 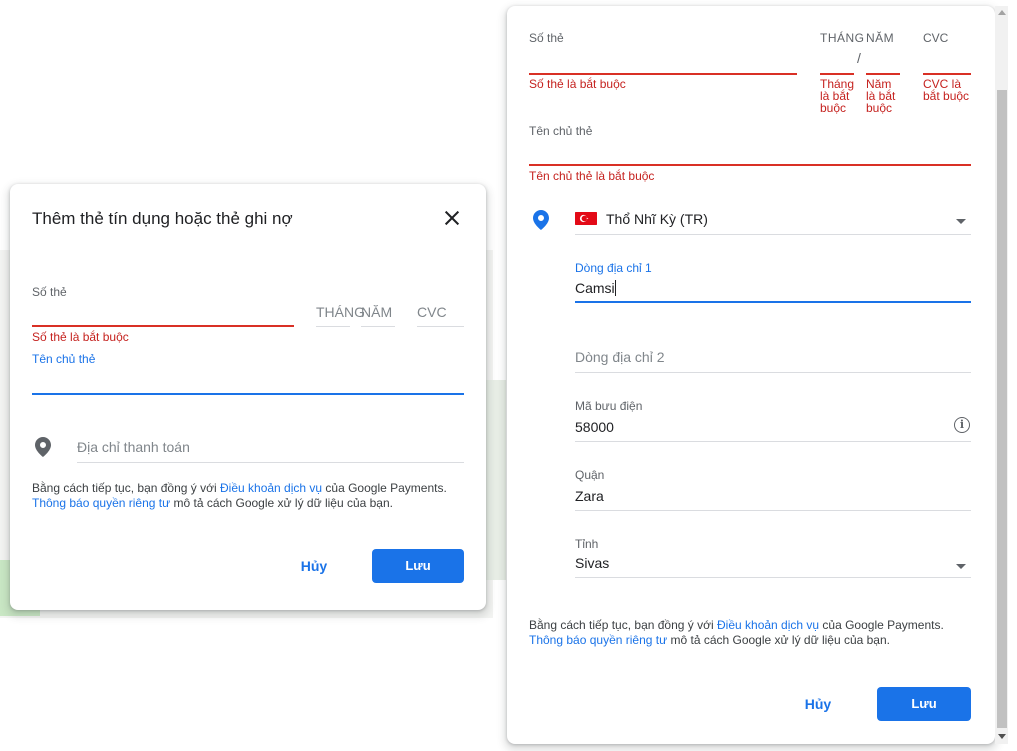 What do you see at coordinates (773, 302) in the screenshot?
I see `address1-underline` at bounding box center [773, 302].